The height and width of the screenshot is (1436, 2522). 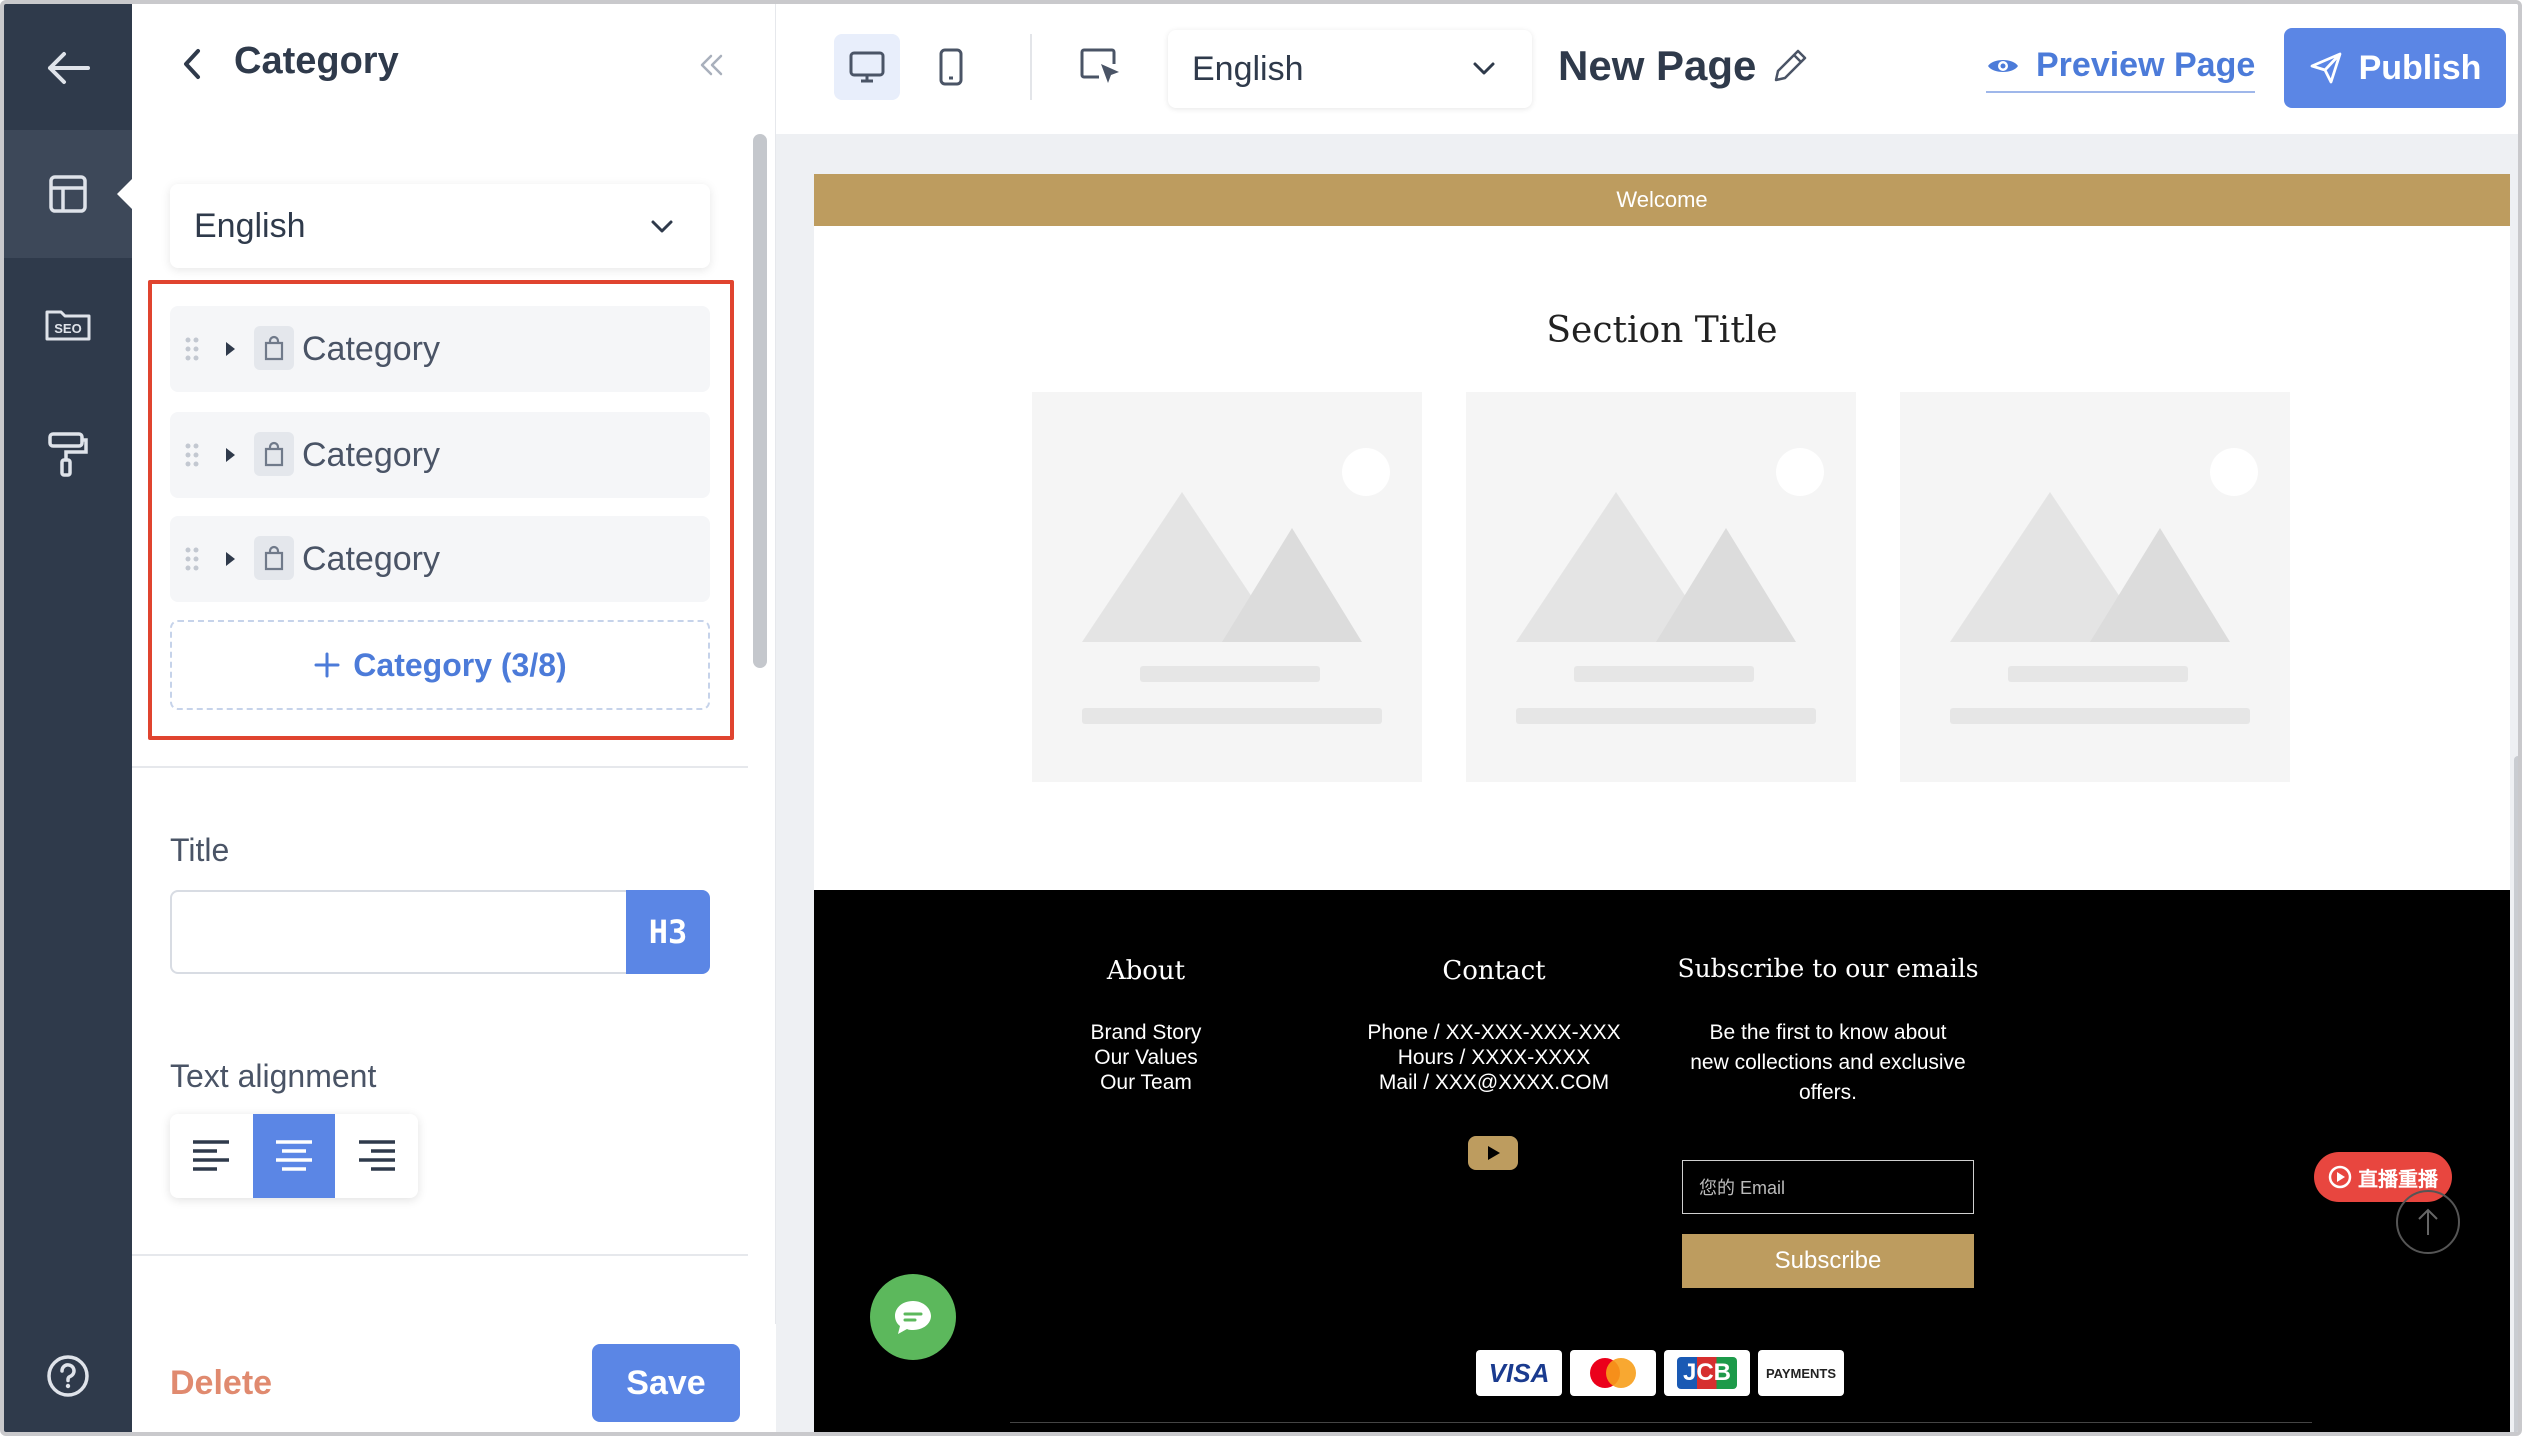 I want to click on play-circle-icon, so click(x=2340, y=1177).